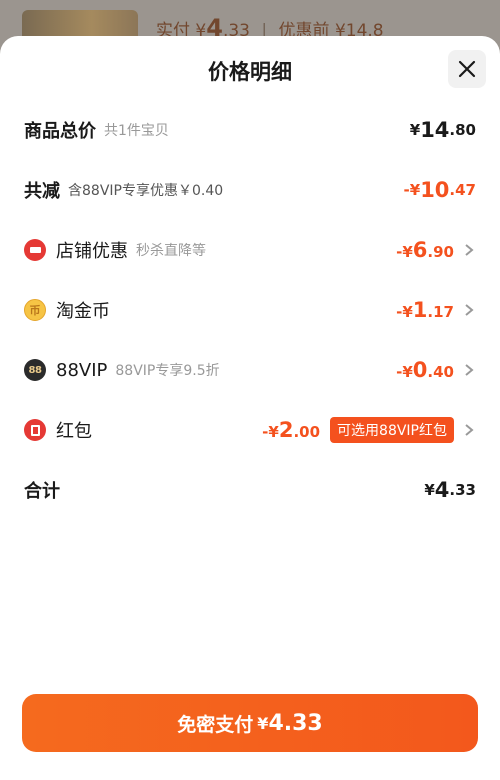  Describe the element at coordinates (250, 370) in the screenshot. I see `vip-discount-row: 88 88VIP 88VIP专享9.5折 -¥0.40` at that location.